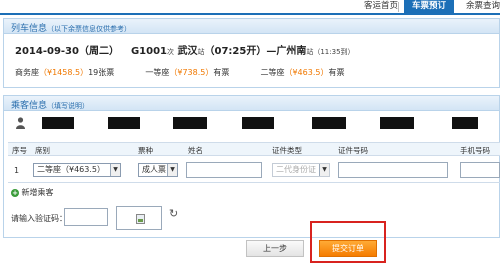 The height and width of the screenshot is (266, 500). I want to click on seat-select: 二等座（¥463.5） ▼, so click(77, 170).